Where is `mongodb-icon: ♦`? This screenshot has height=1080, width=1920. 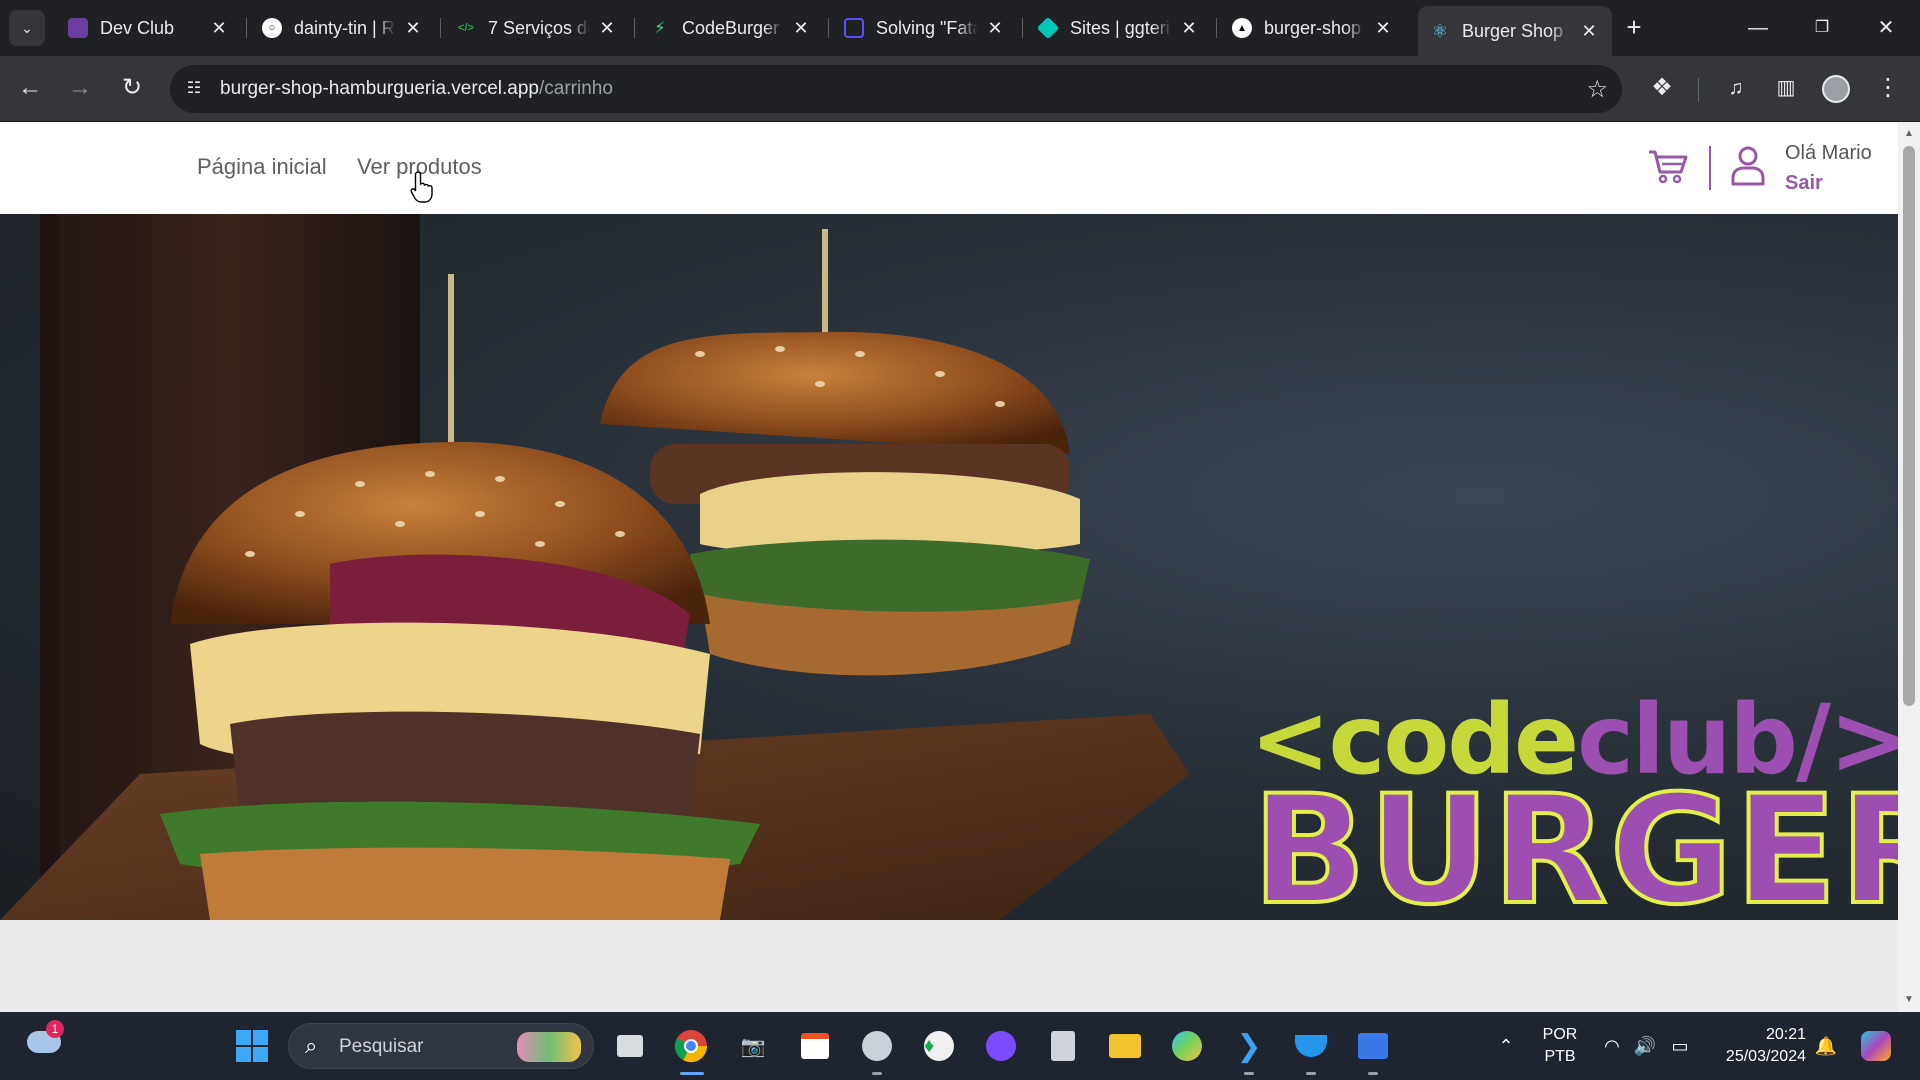
mongodb-icon: ♦ is located at coordinates (939, 1046).